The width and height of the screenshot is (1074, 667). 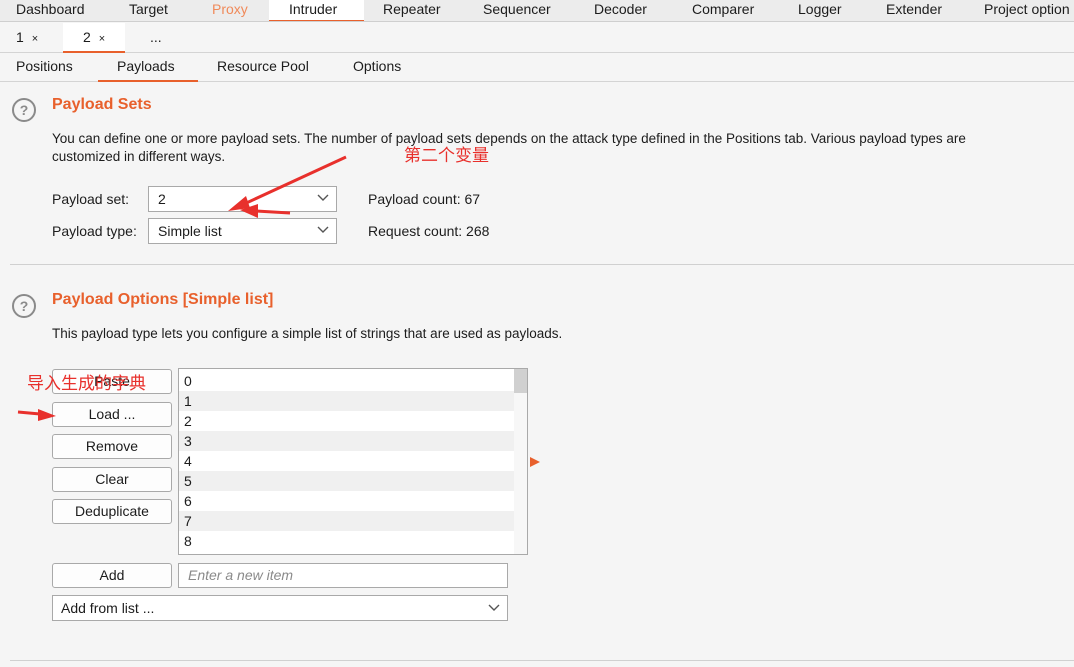 I want to click on list-item: 0, so click(x=347, y=381).